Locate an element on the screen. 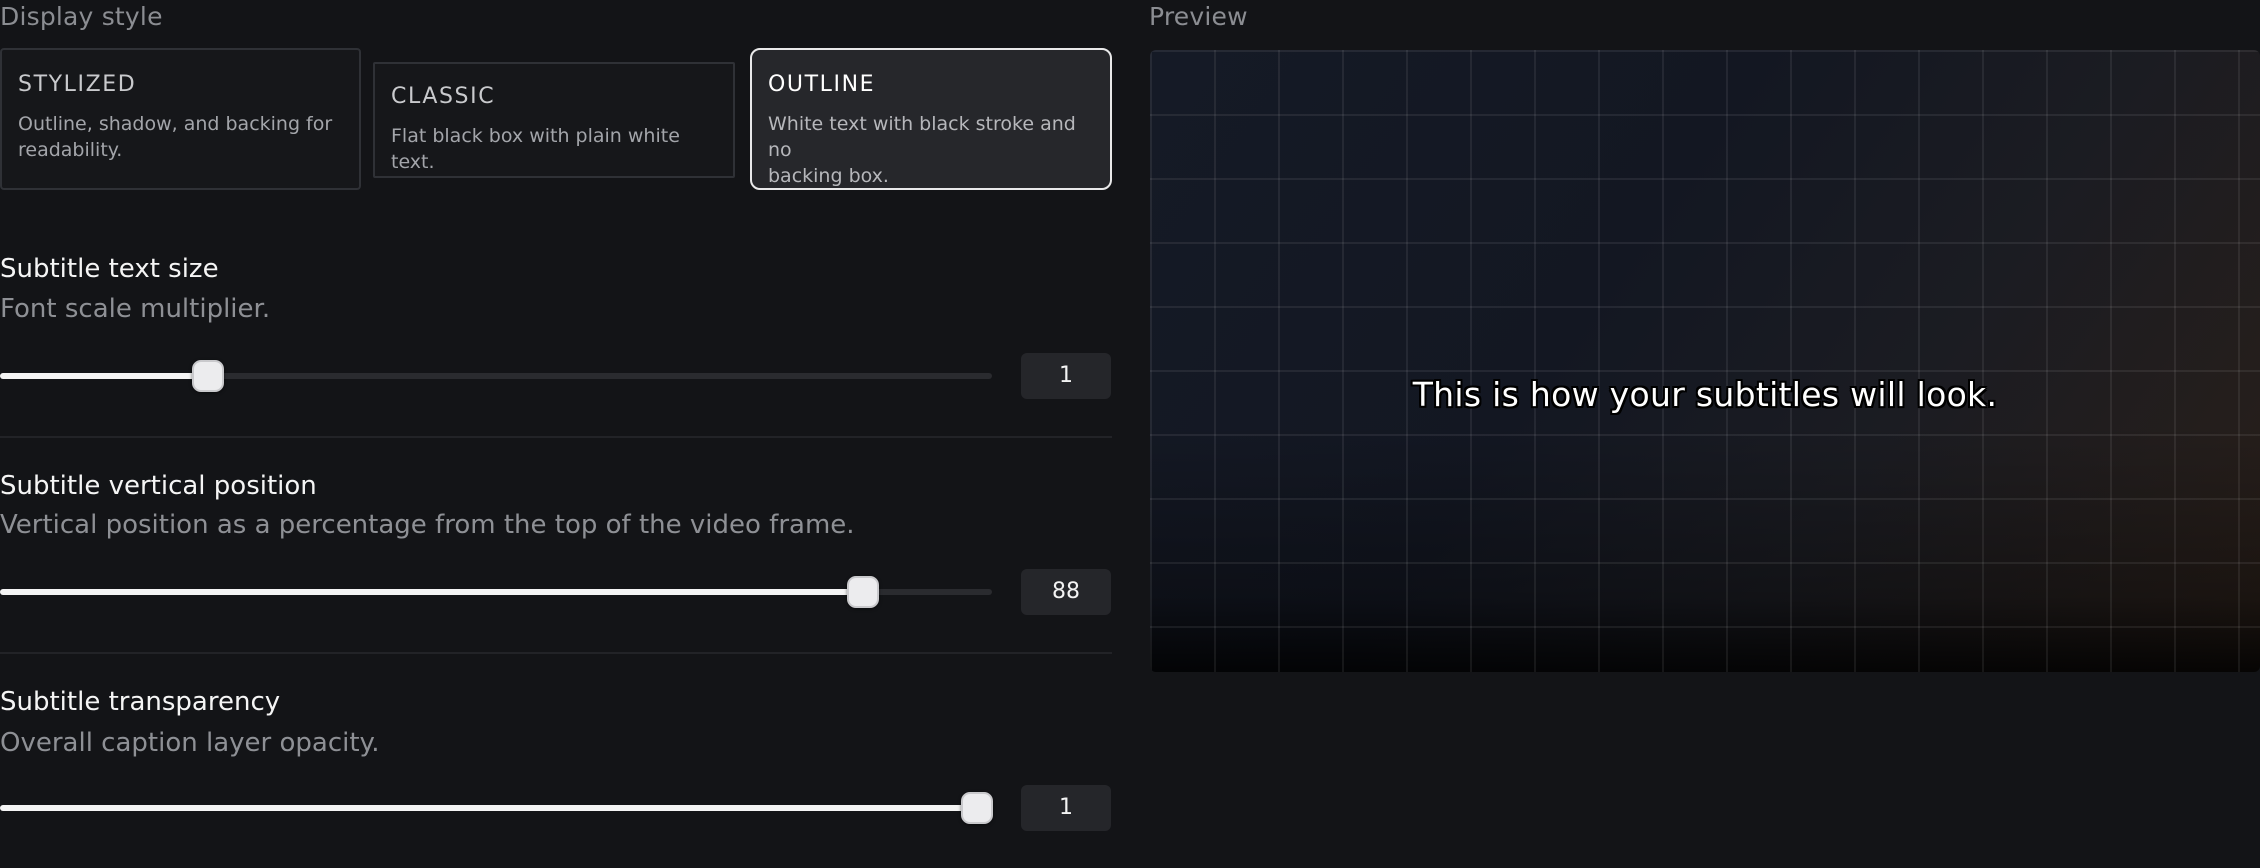 The width and height of the screenshot is (2260, 868). style-option-description: Outline, shadow, and backing for is located at coordinates (175, 124).